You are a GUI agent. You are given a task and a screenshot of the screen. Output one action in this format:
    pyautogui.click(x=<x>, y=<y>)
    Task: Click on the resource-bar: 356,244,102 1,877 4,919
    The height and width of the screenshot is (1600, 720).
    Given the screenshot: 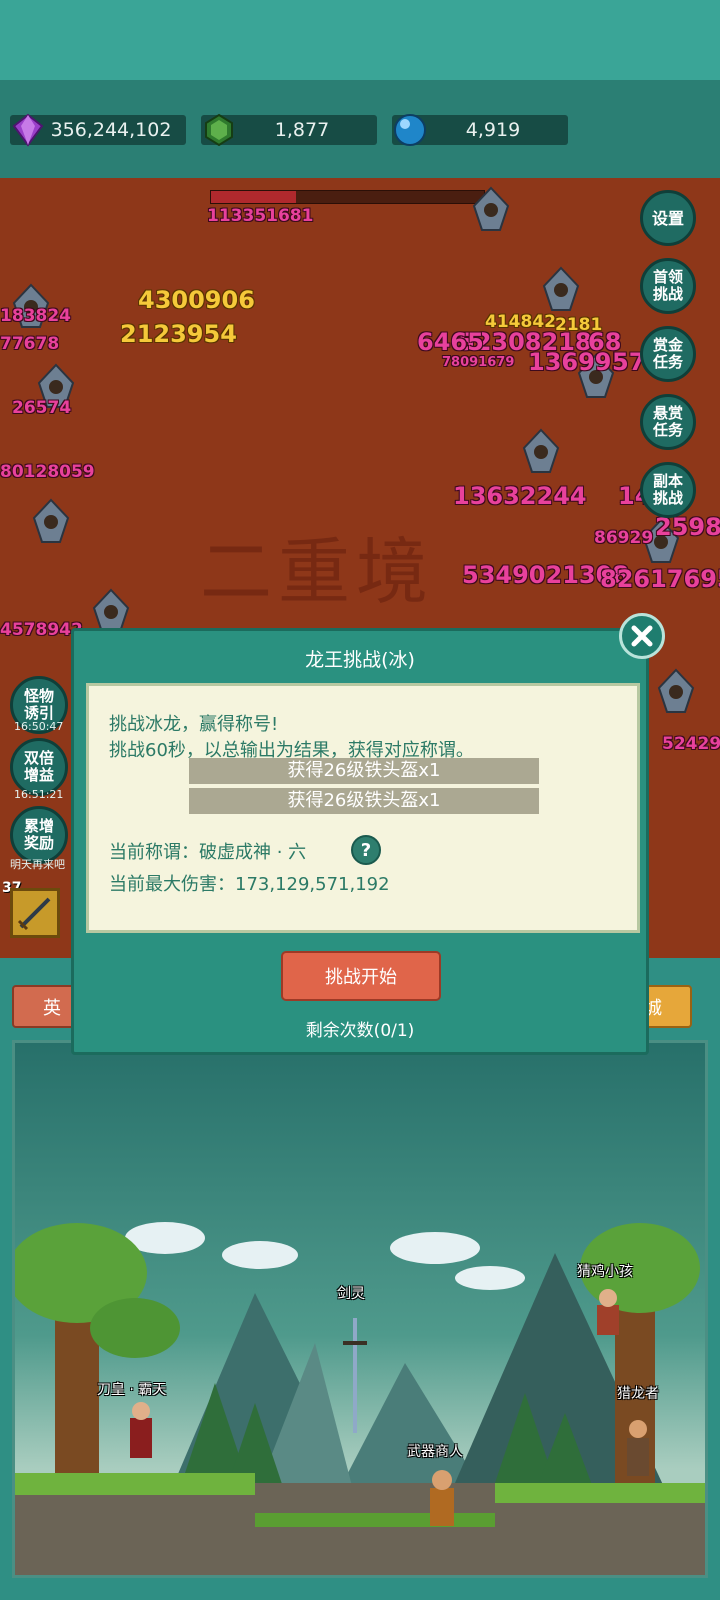 What is the action you would take?
    pyautogui.click(x=360, y=129)
    